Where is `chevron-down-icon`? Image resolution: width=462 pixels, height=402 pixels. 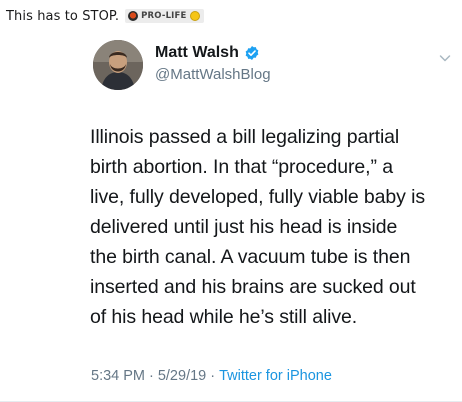
chevron-down-icon is located at coordinates (445, 58).